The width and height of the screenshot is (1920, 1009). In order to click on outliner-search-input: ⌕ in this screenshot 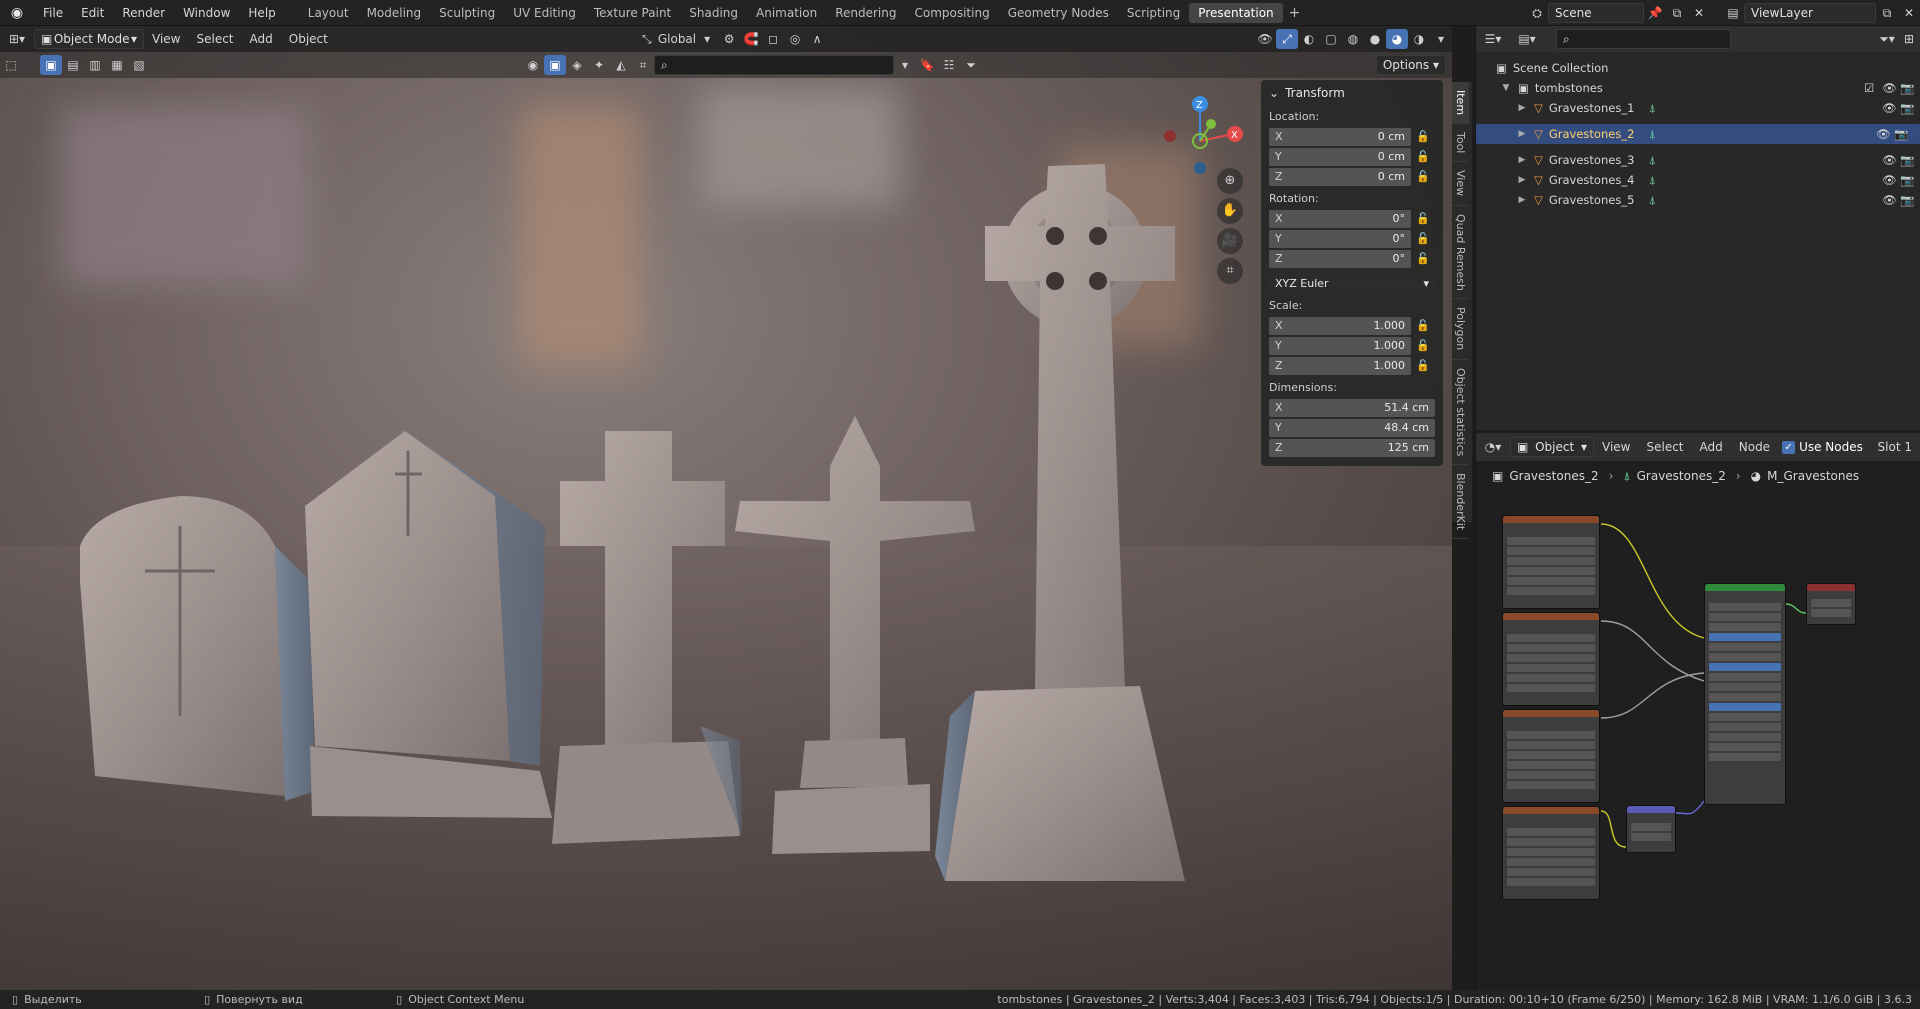, I will do `click(1643, 39)`.